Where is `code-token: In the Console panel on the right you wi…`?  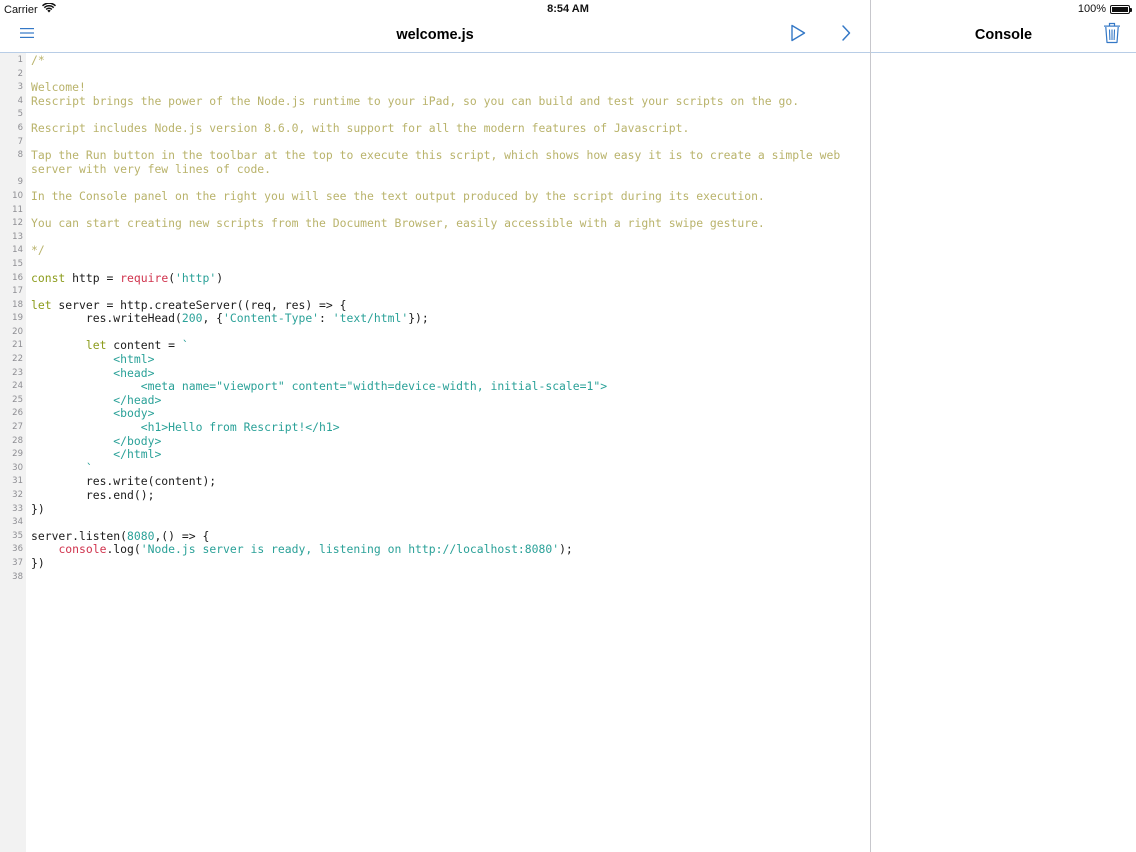 code-token: In the Console panel on the right you wi… is located at coordinates (398, 195).